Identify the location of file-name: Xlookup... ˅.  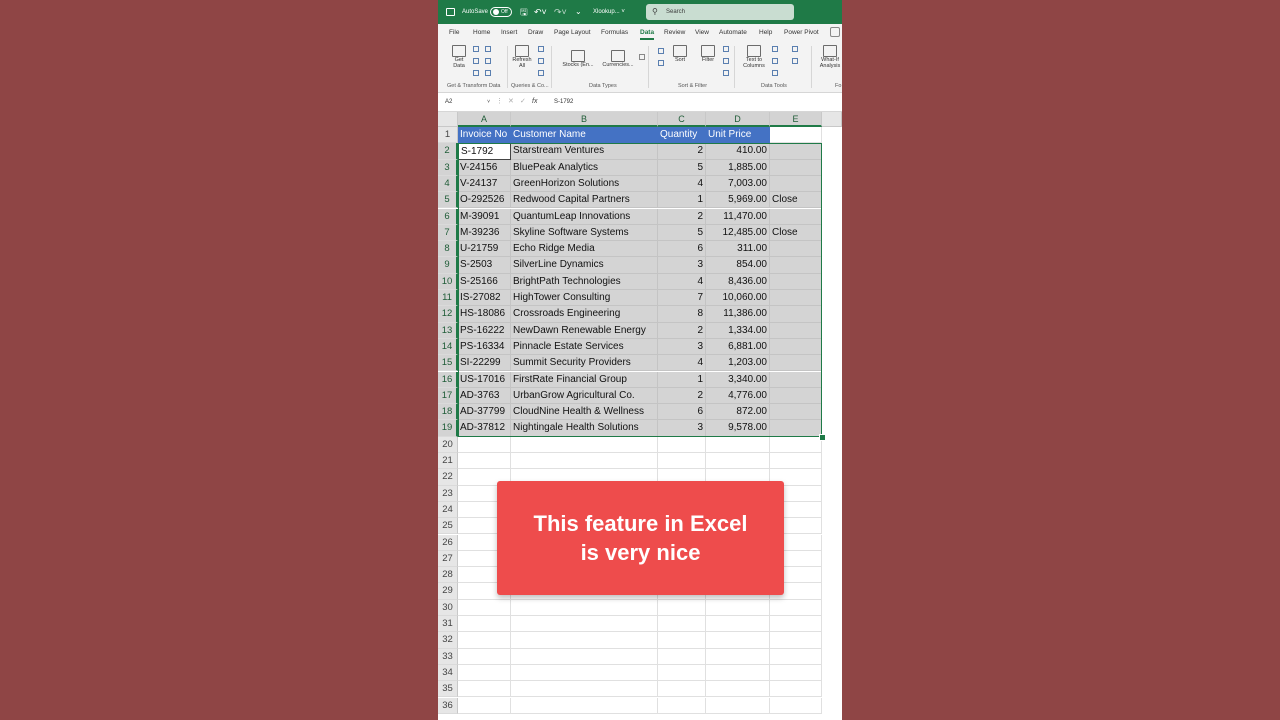
(609, 12).